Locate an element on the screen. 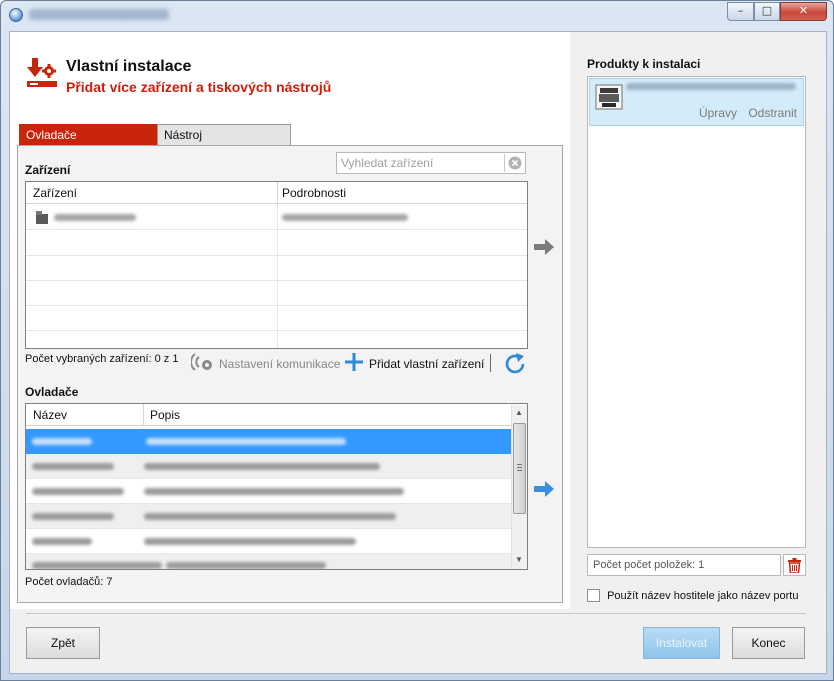 This screenshot has height=681, width=834. device-name-redacted is located at coordinates (95, 217).